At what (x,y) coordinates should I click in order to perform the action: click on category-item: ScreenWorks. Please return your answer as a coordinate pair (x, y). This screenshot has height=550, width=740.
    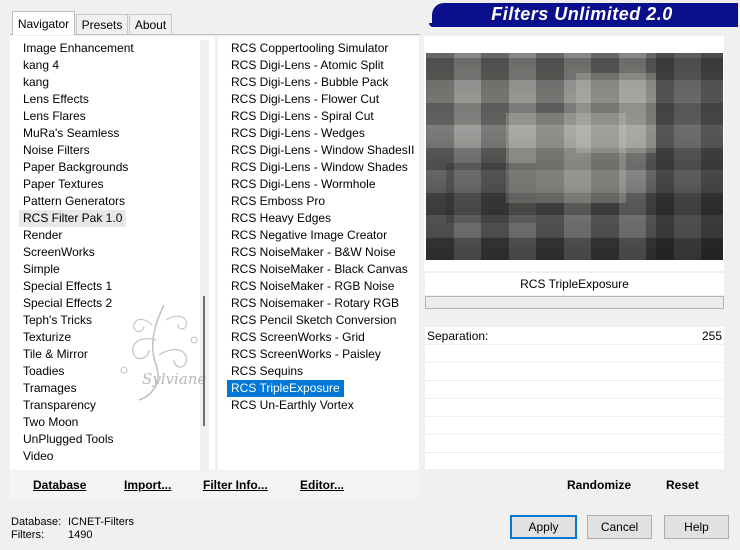
    Looking at the image, I should click on (110, 252).